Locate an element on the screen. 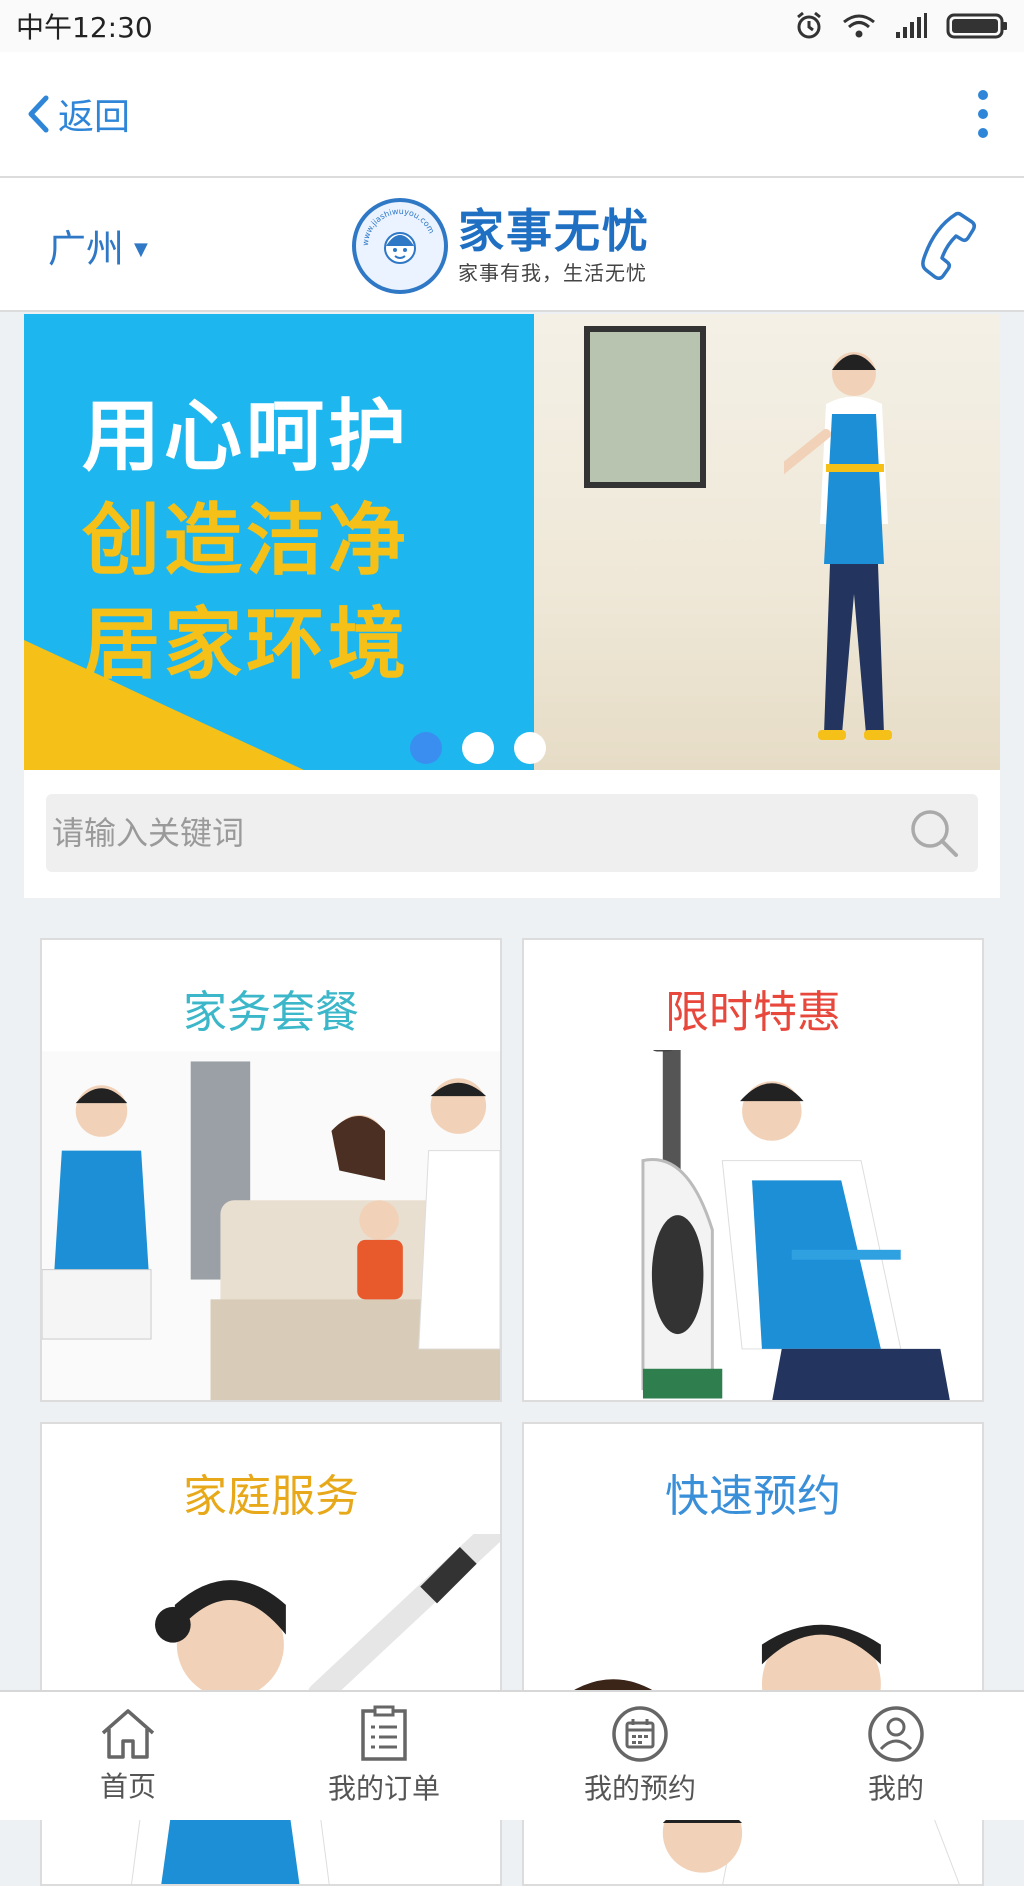 Image resolution: width=1024 pixels, height=1886 pixels. app-header: 广州 ▼ www.jiashiwuyou.com 家事无忧 家事有我，生活无忧 is located at coordinates (512, 244).